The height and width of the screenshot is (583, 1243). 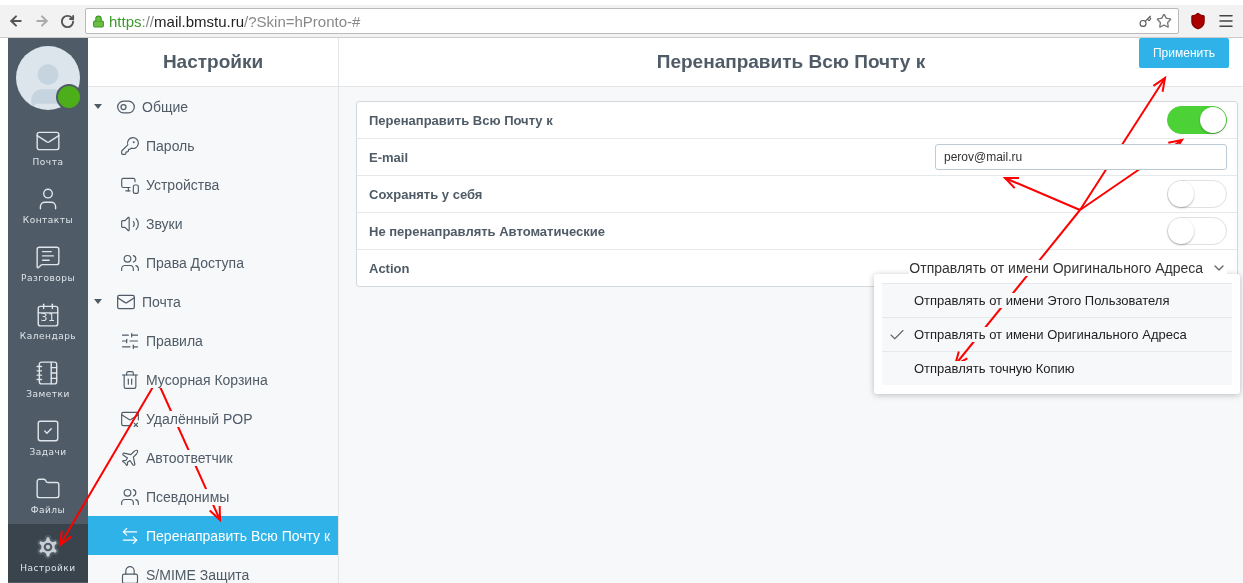 I want to click on url-text: https://mail.bmstu.ru/?Skin=hPronto-#, so click(x=235, y=21).